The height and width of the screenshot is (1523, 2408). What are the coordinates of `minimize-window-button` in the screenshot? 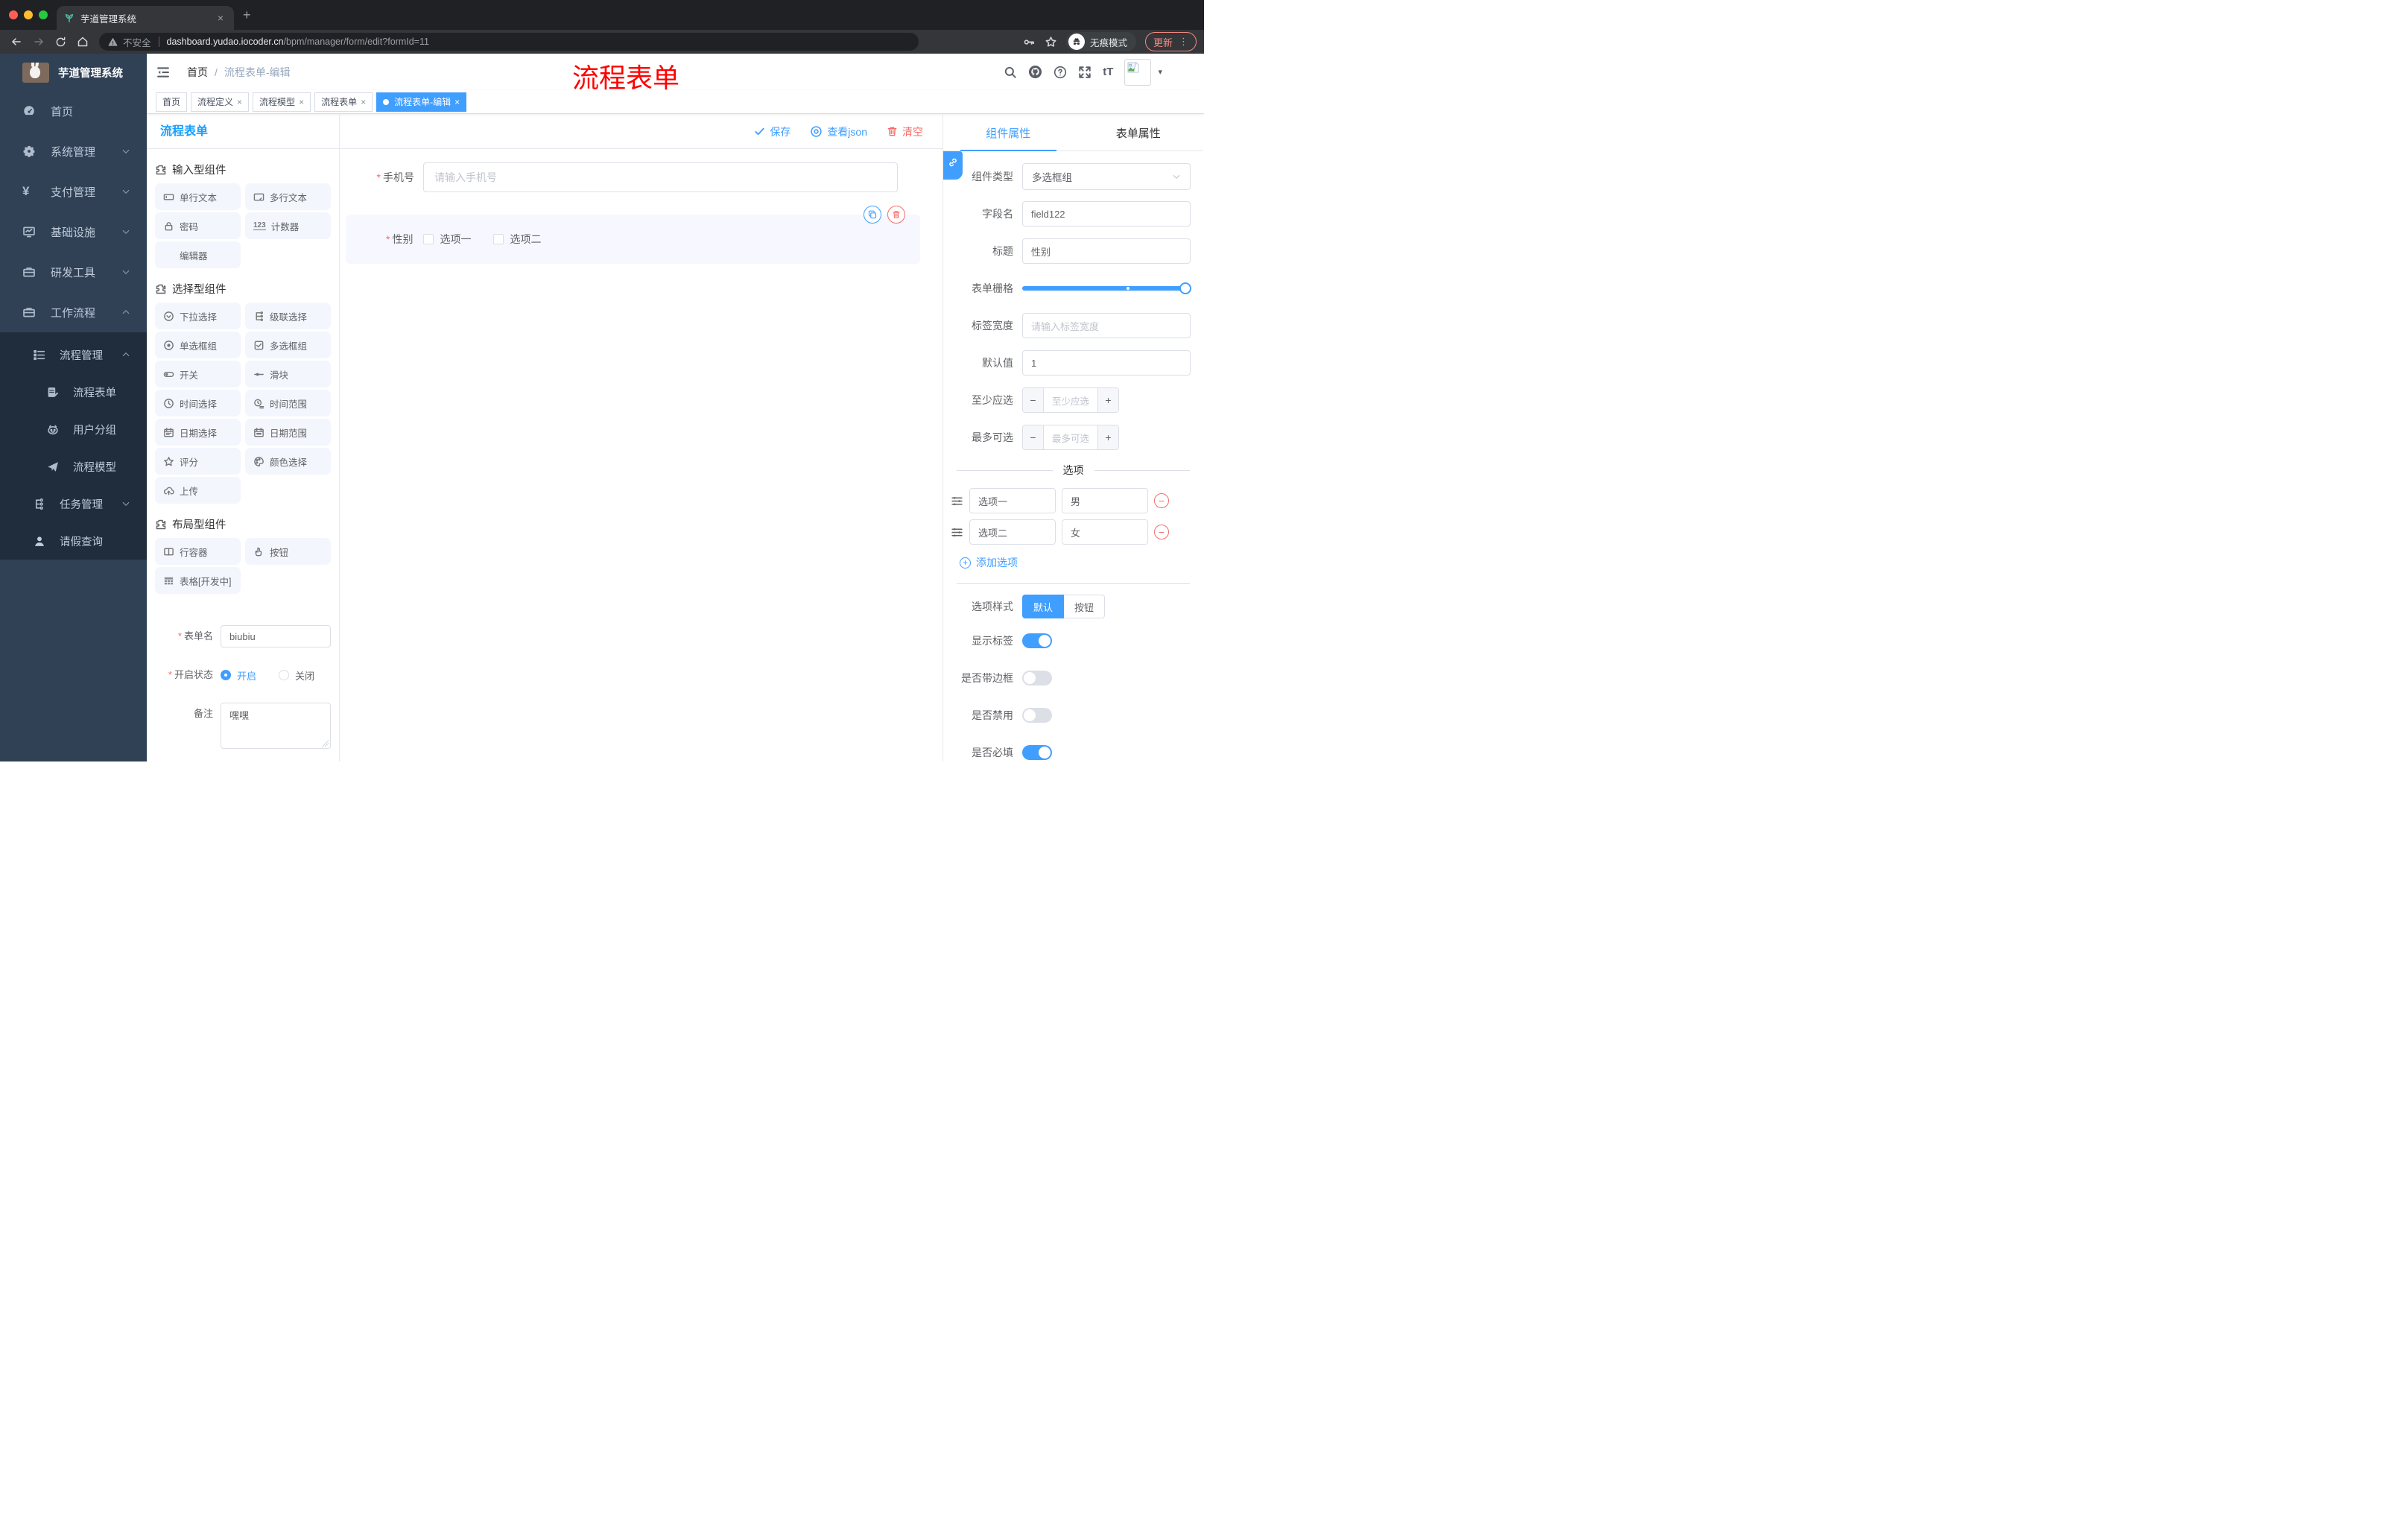 It's located at (28, 15).